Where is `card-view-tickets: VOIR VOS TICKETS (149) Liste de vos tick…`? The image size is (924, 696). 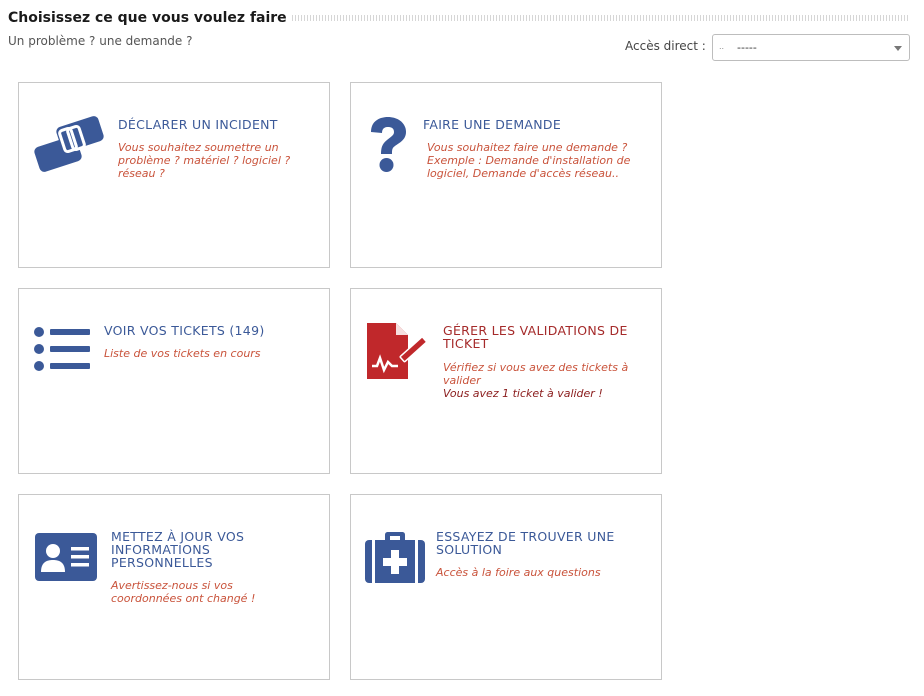
card-view-tickets: VOIR VOS TICKETS (149) Liste de vos tick… is located at coordinates (174, 381).